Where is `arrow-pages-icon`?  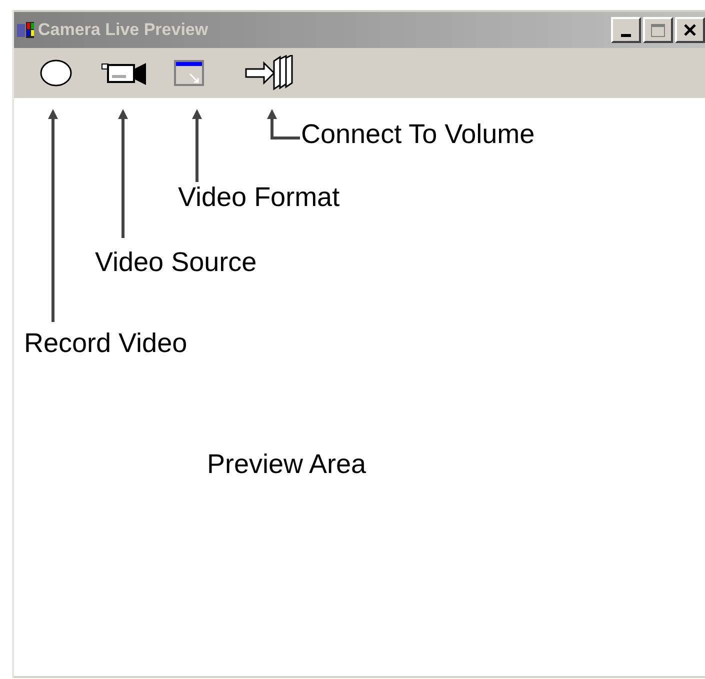 arrow-pages-icon is located at coordinates (270, 73).